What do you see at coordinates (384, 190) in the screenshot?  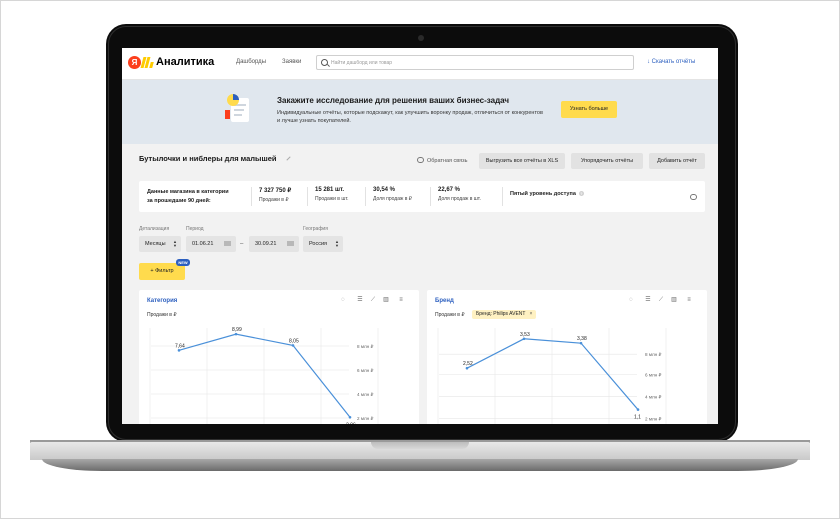 I see `stat-value: 30,54 %` at bounding box center [384, 190].